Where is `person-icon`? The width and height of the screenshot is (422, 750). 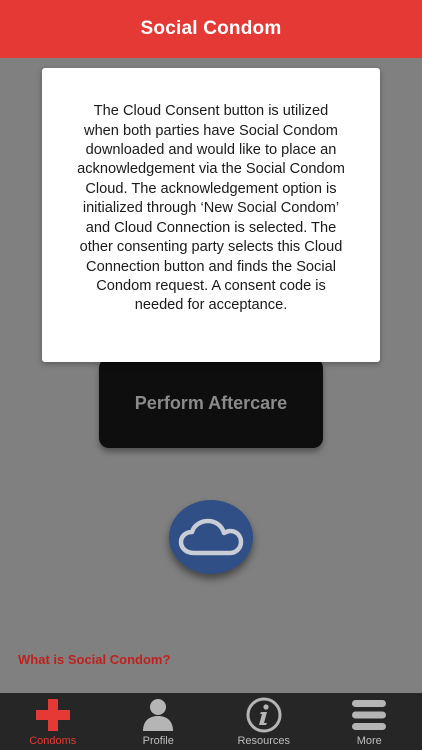 person-icon is located at coordinates (158, 715).